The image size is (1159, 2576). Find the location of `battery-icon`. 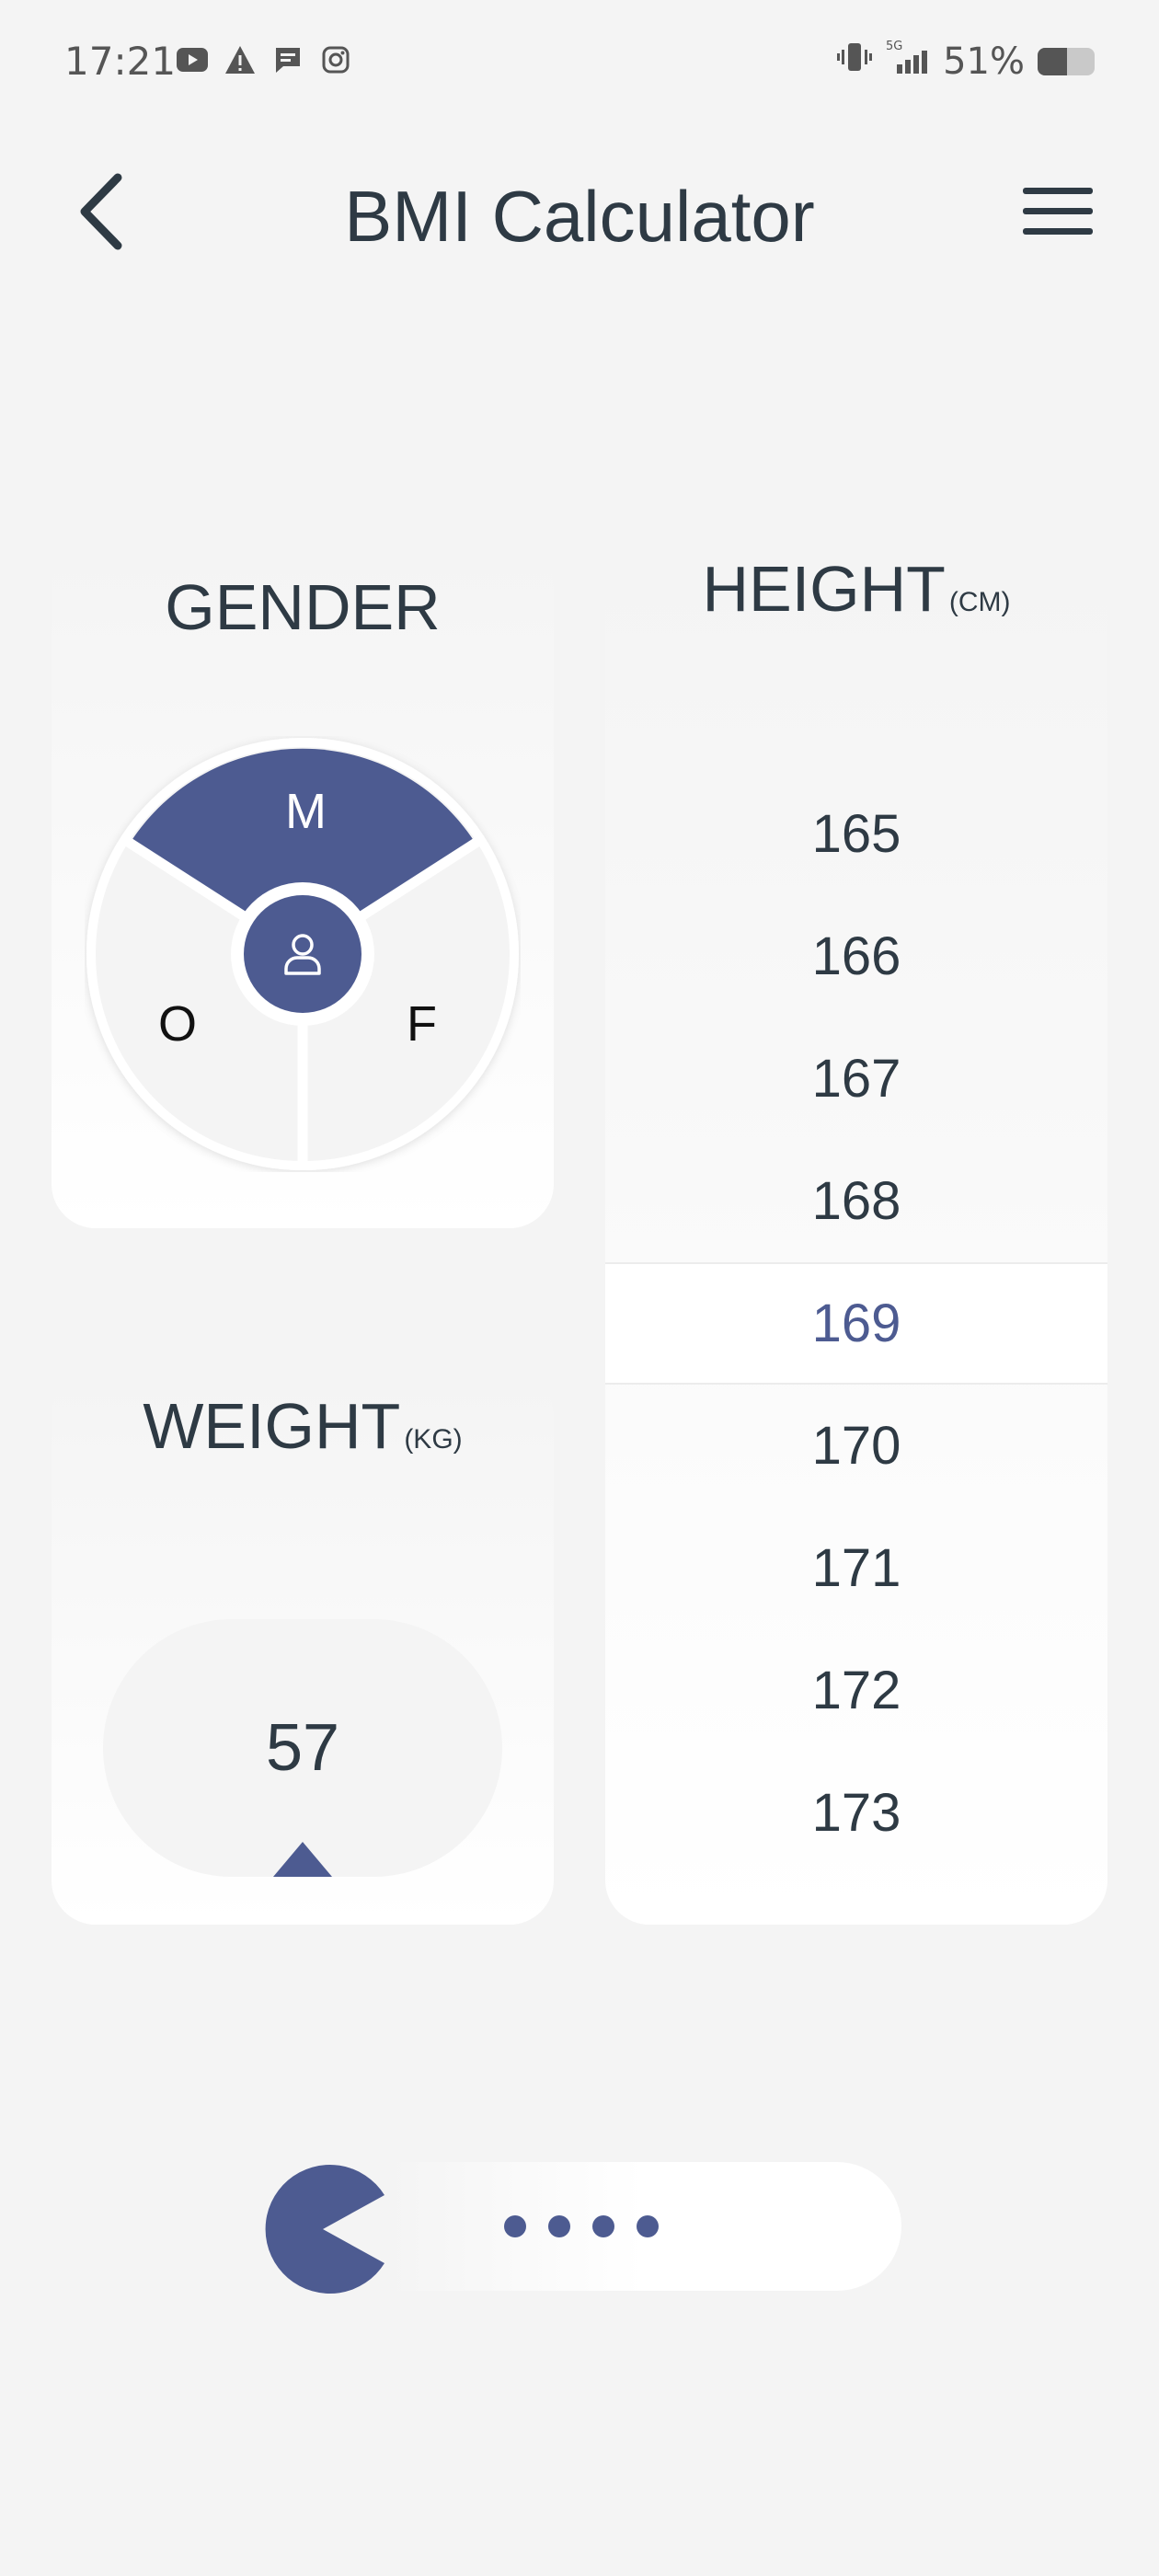

battery-icon is located at coordinates (1066, 61).